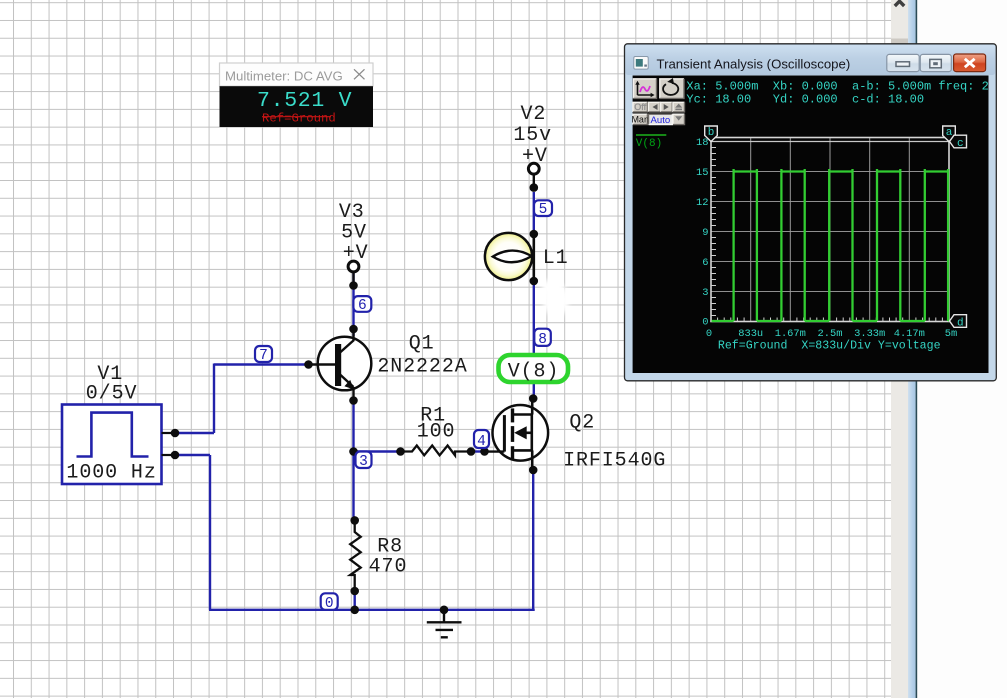 This screenshot has height=698, width=1007. What do you see at coordinates (263, 356) in the screenshot?
I see `svg-text: 7` at bounding box center [263, 356].